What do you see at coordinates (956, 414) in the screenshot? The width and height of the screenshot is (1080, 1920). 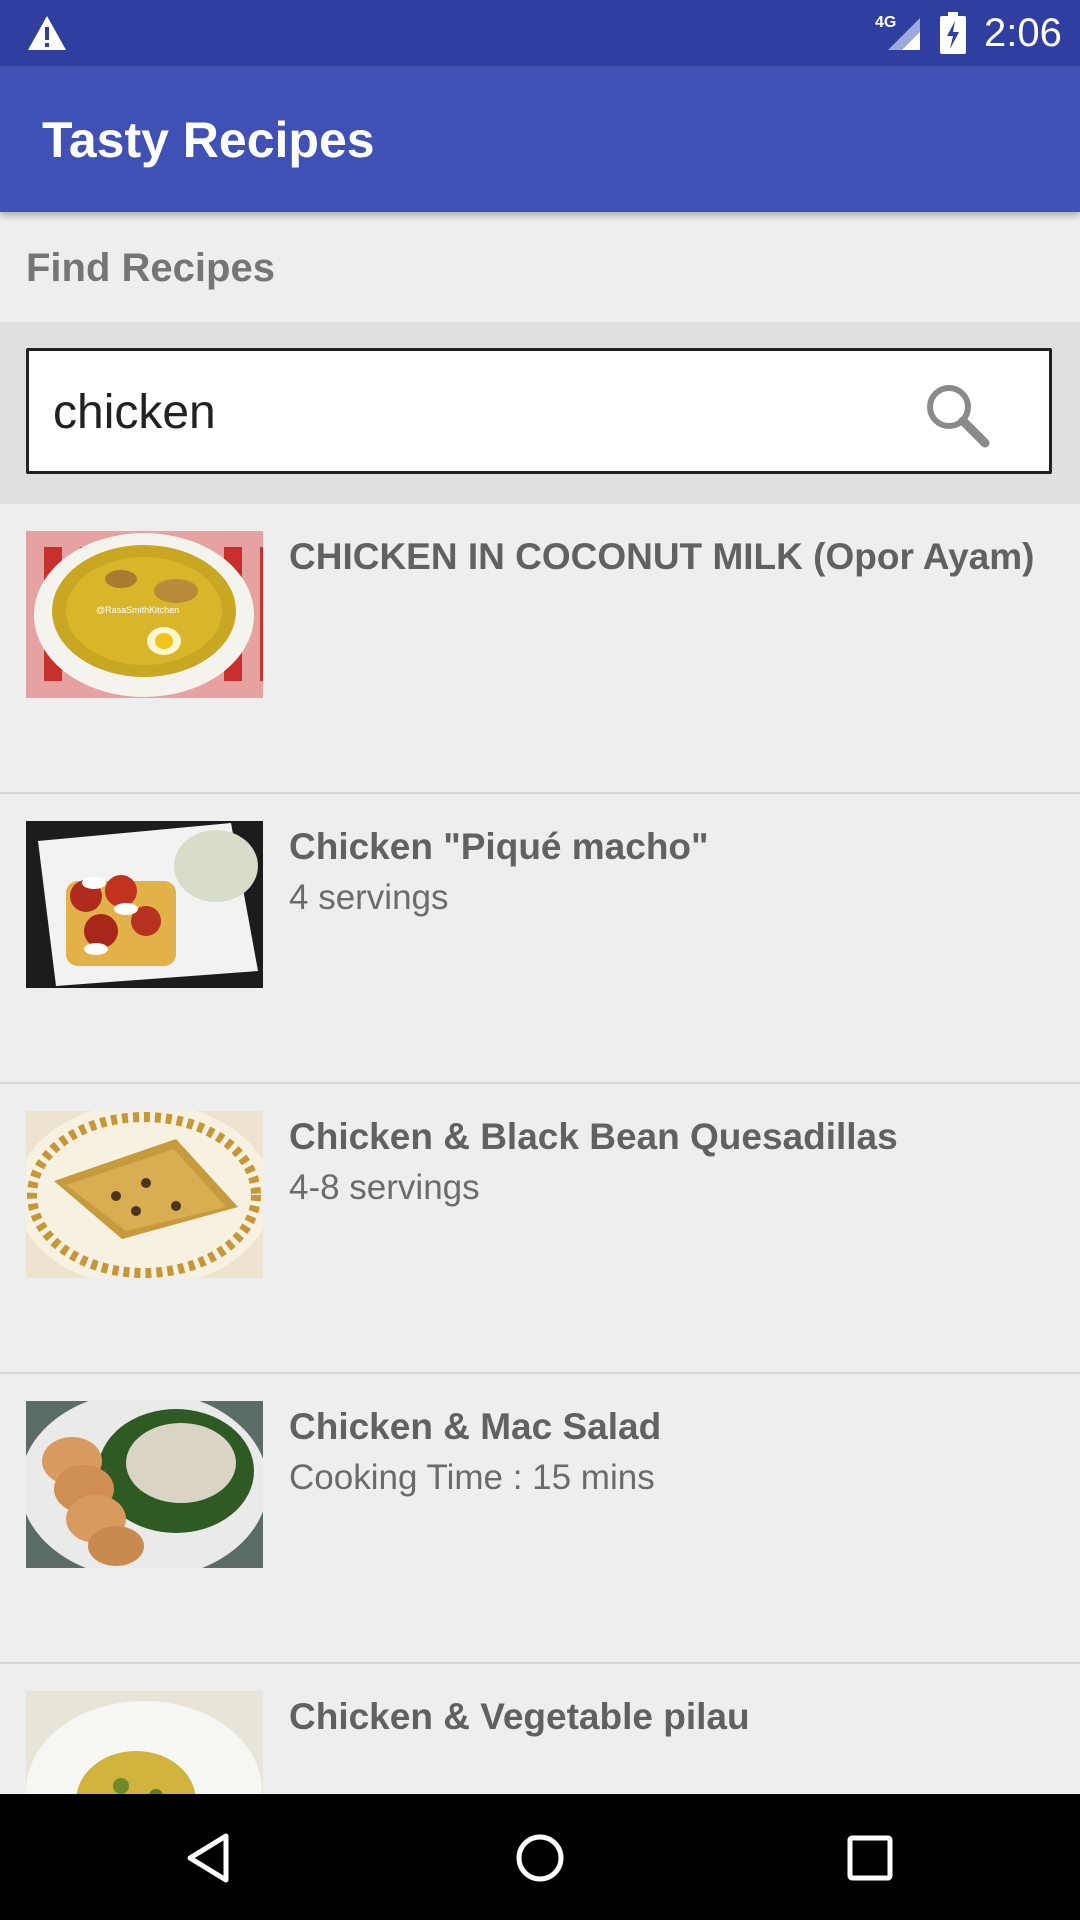 I see `search-icon` at bounding box center [956, 414].